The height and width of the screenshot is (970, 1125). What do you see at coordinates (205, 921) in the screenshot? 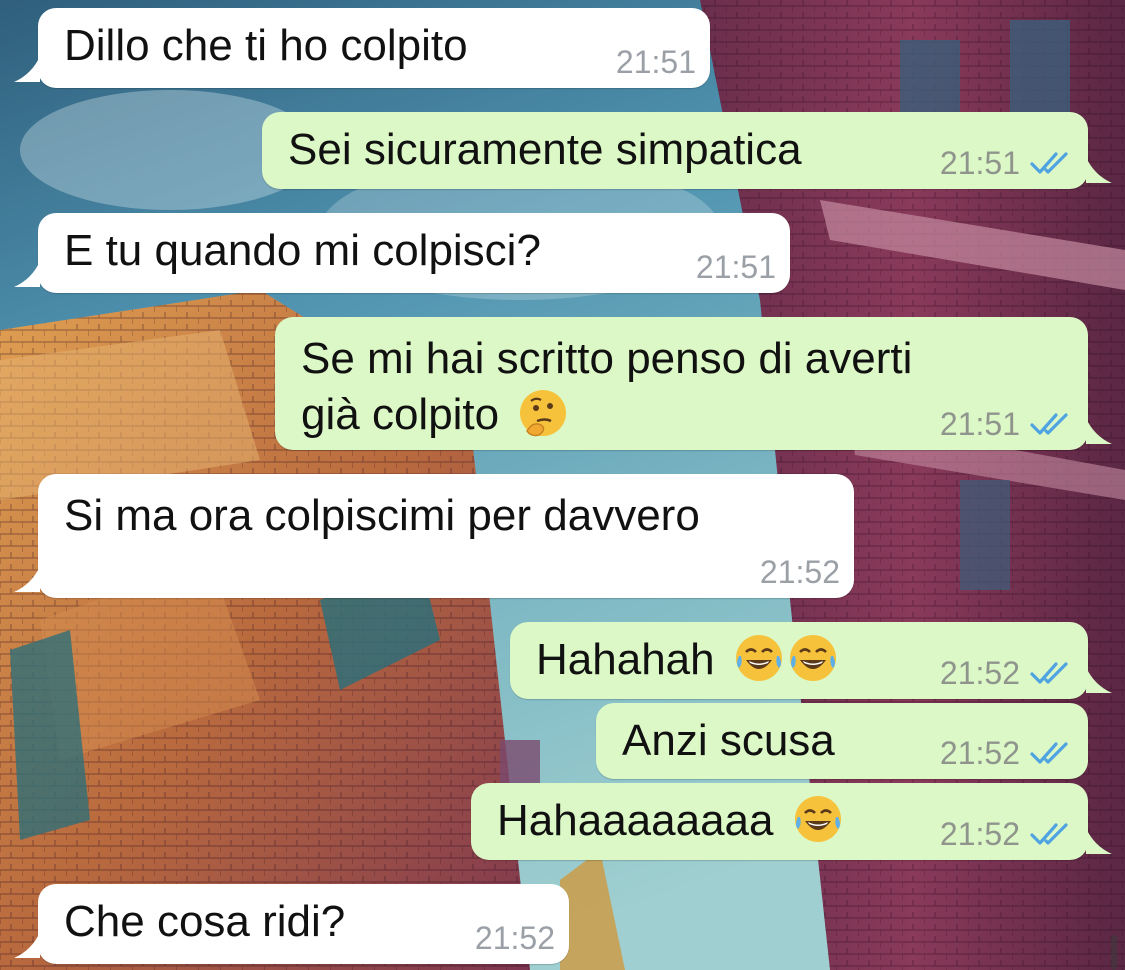
I see `message-text: Che cosa ridi?` at bounding box center [205, 921].